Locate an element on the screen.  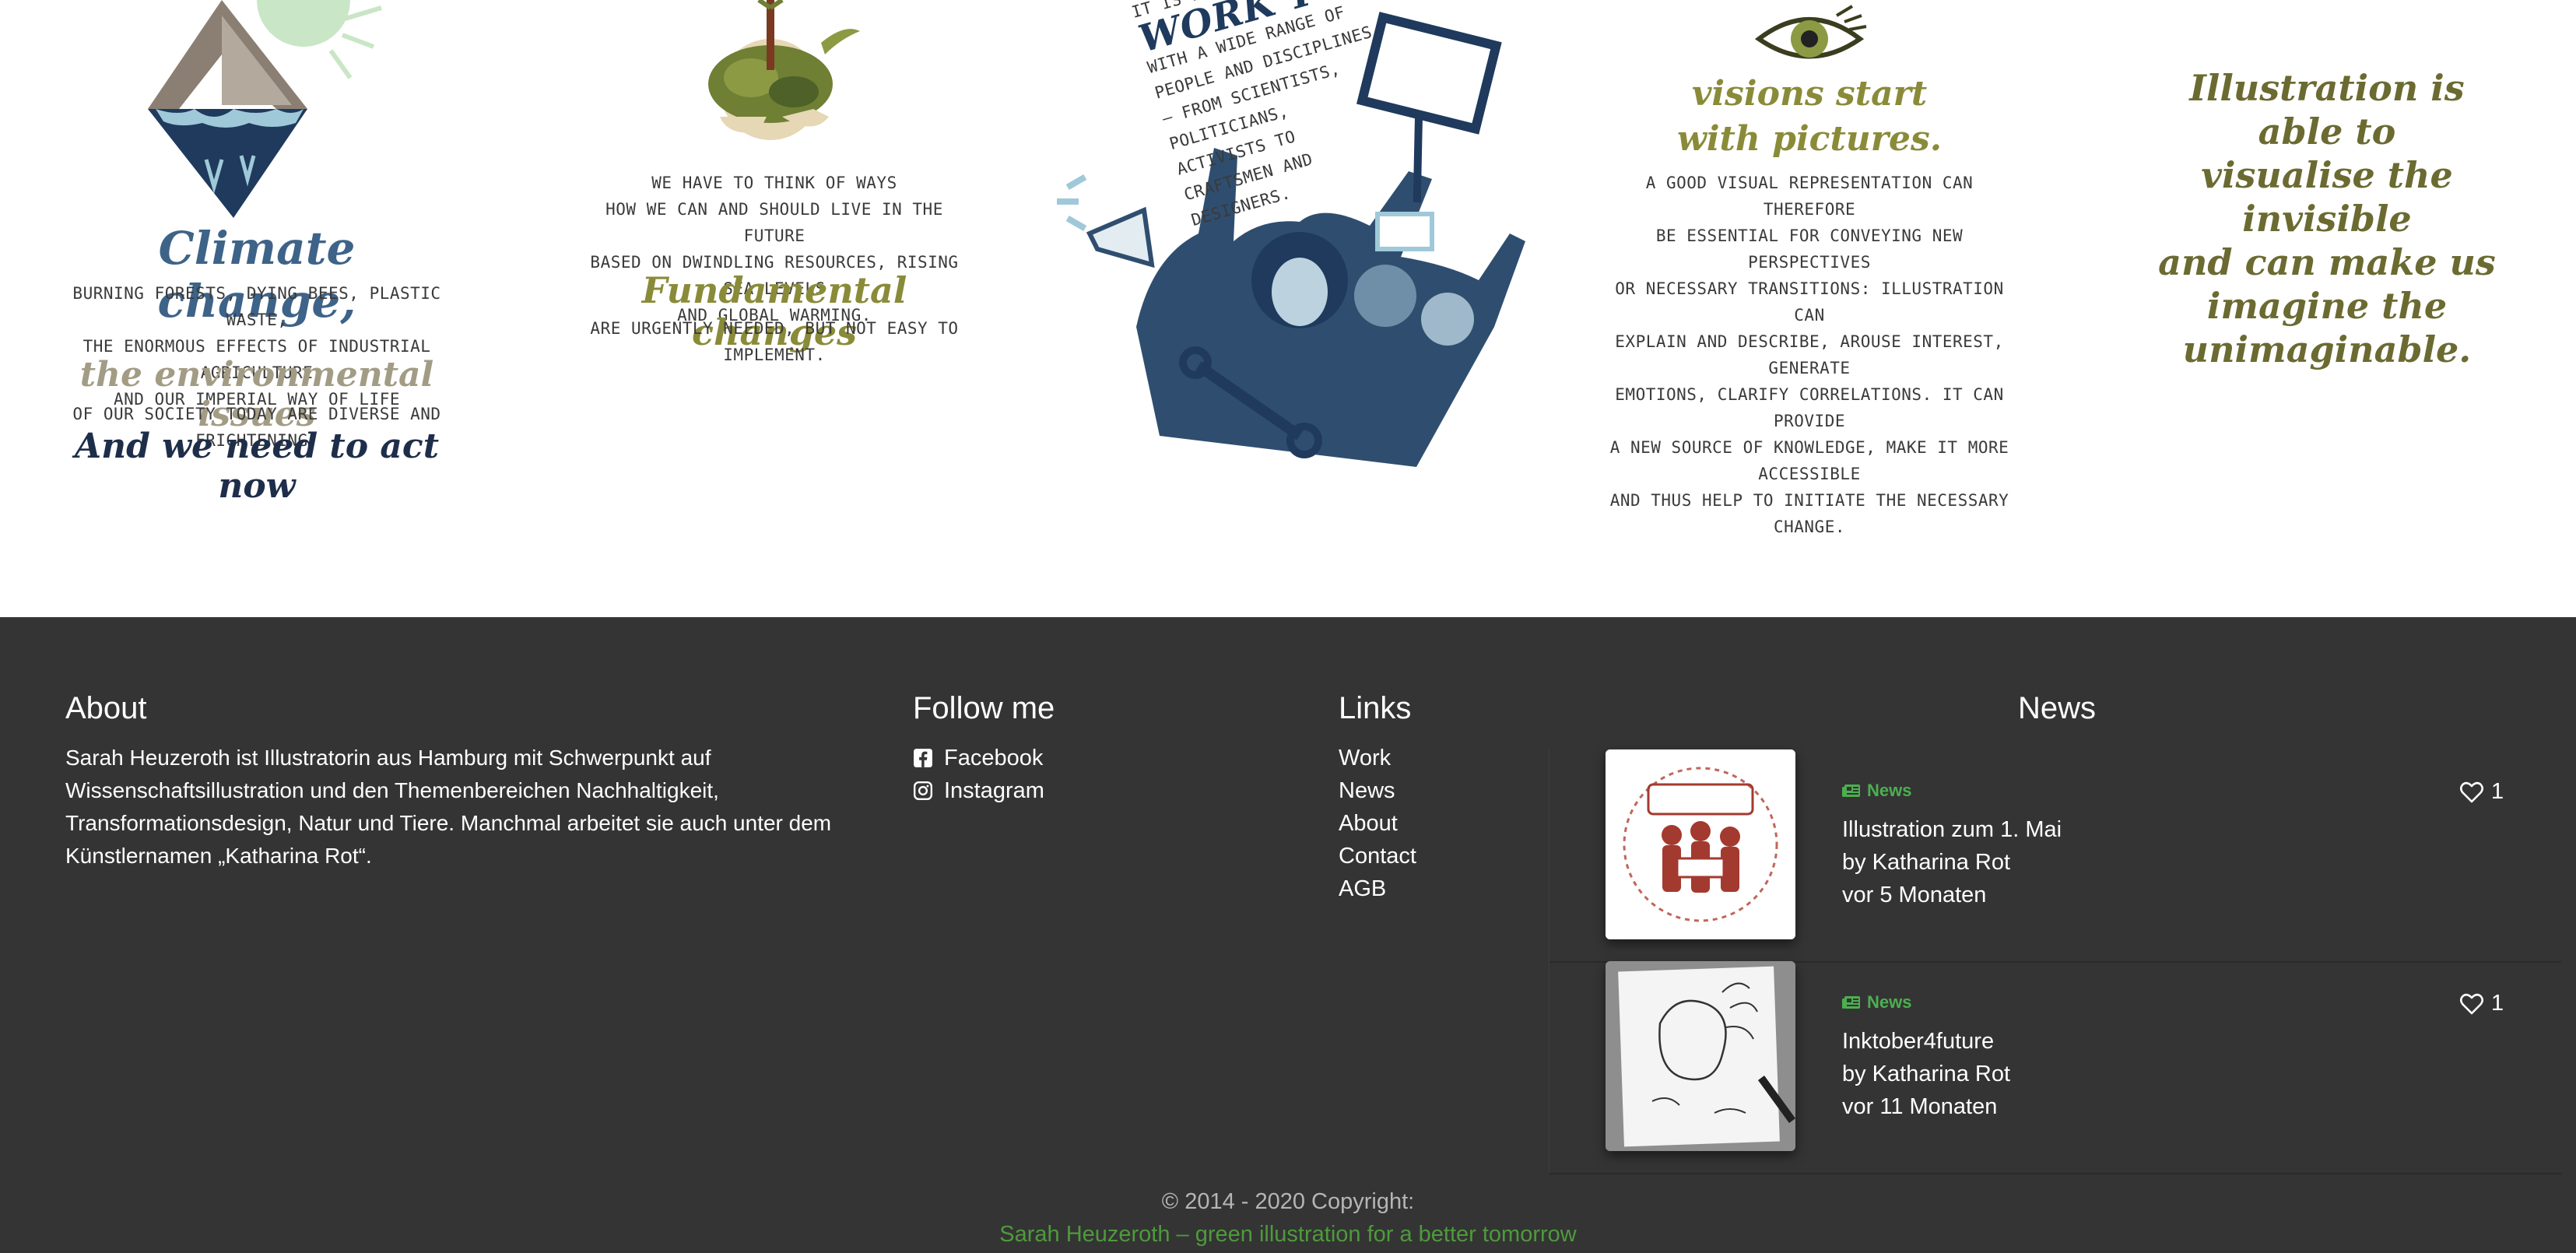
social-links: Facebook Instagram is located at coordinates (979, 774).